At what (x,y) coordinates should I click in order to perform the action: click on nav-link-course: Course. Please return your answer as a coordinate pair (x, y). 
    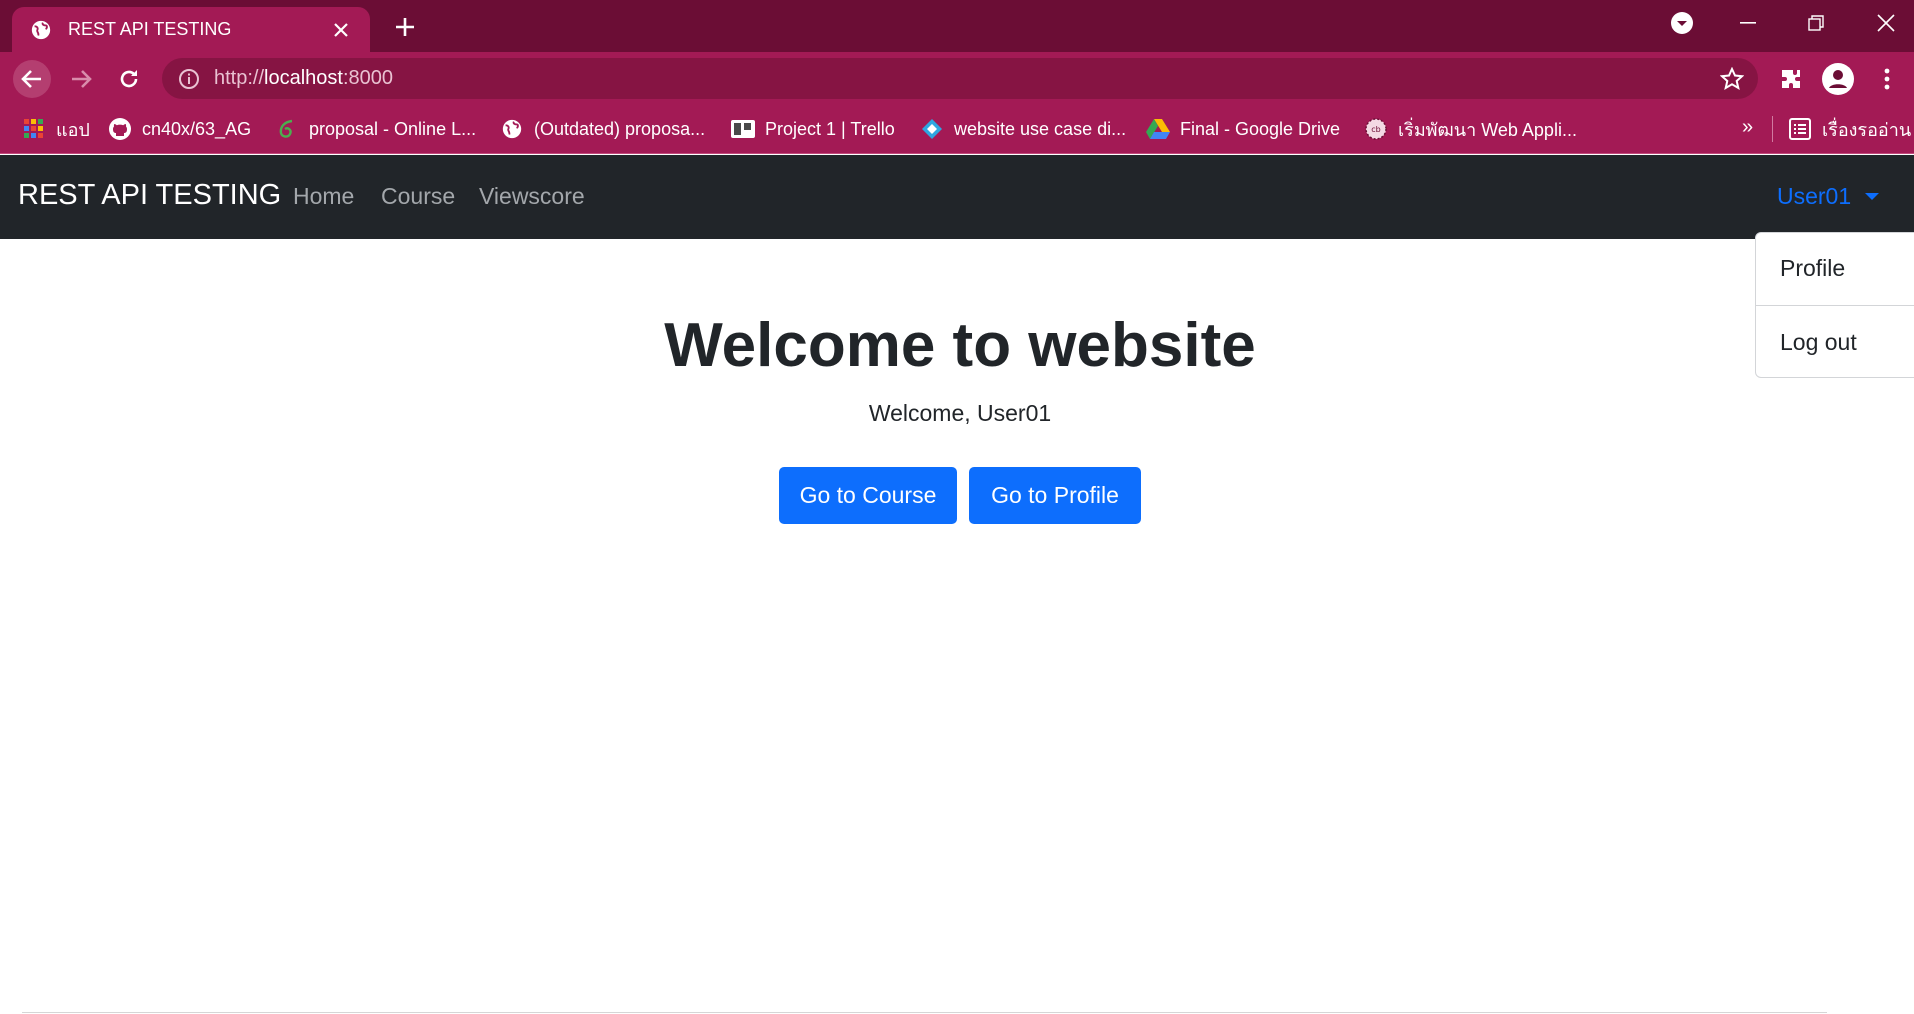
    Looking at the image, I should click on (418, 196).